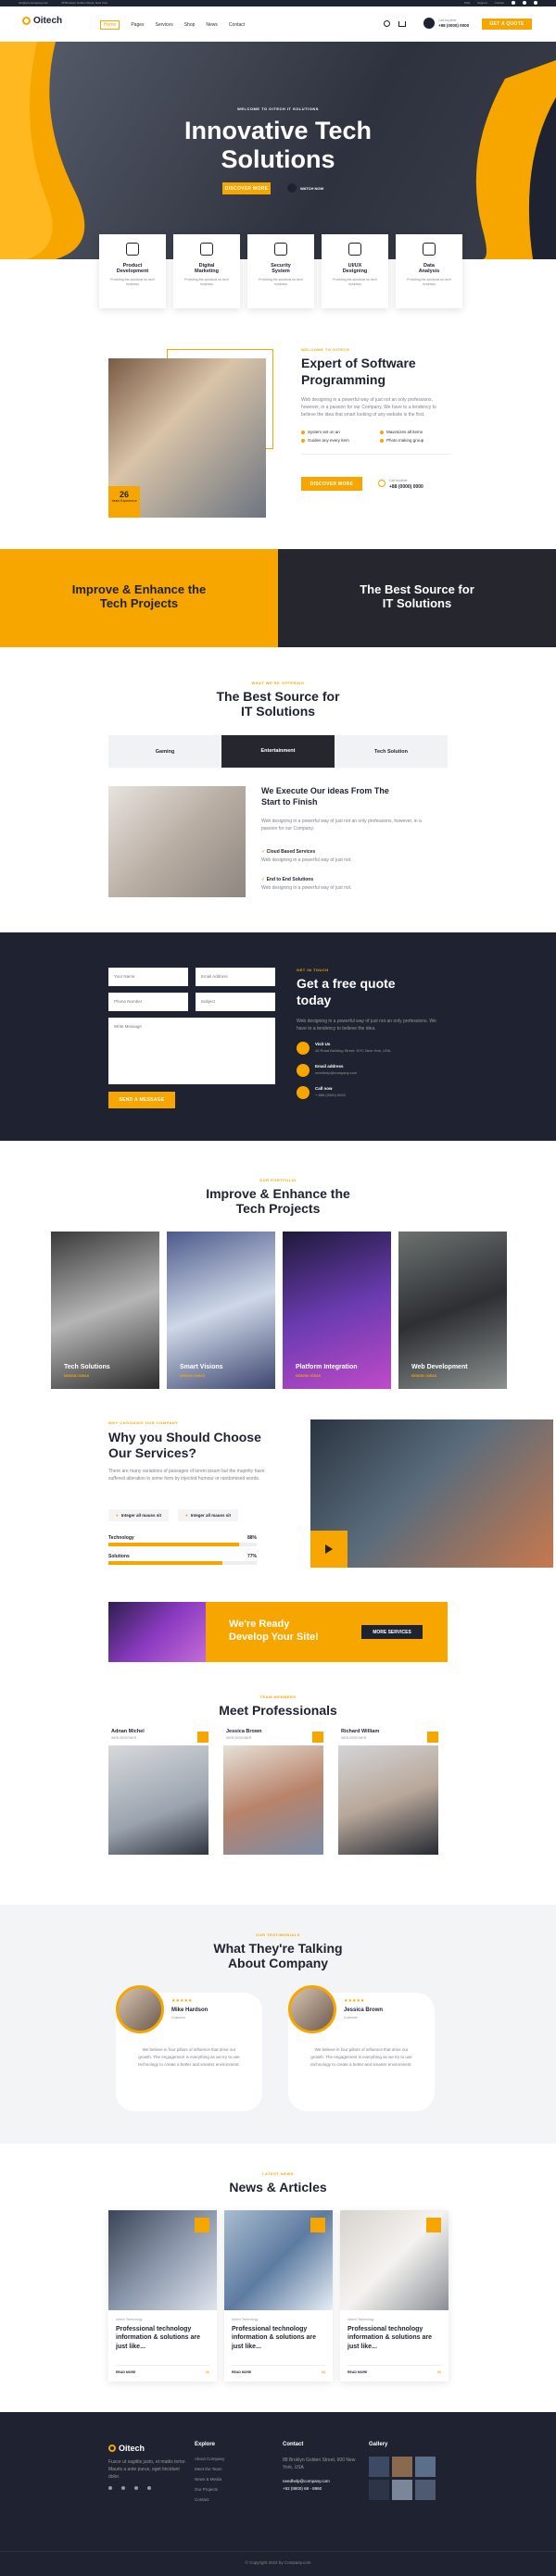  I want to click on footer-link: Meet the Team, so click(209, 2469).